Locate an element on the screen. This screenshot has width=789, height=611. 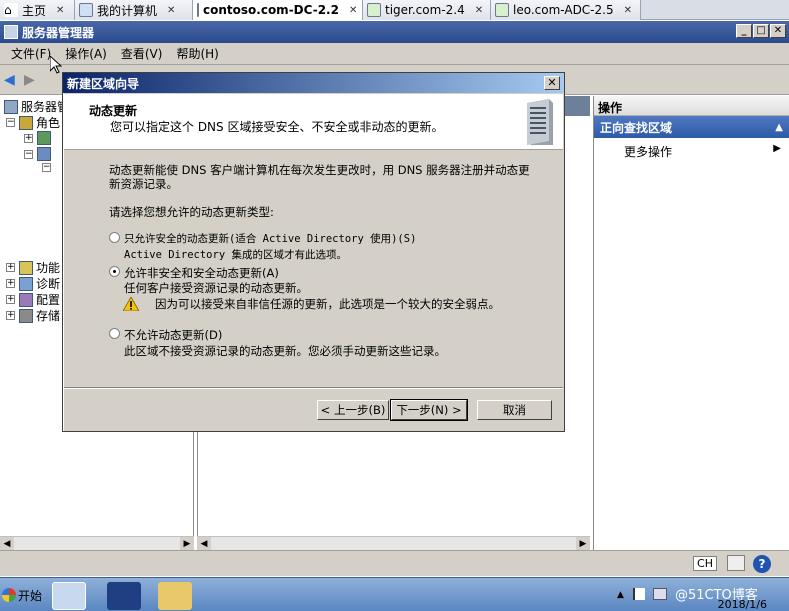
configuration-icon is located at coordinates (26, 299).